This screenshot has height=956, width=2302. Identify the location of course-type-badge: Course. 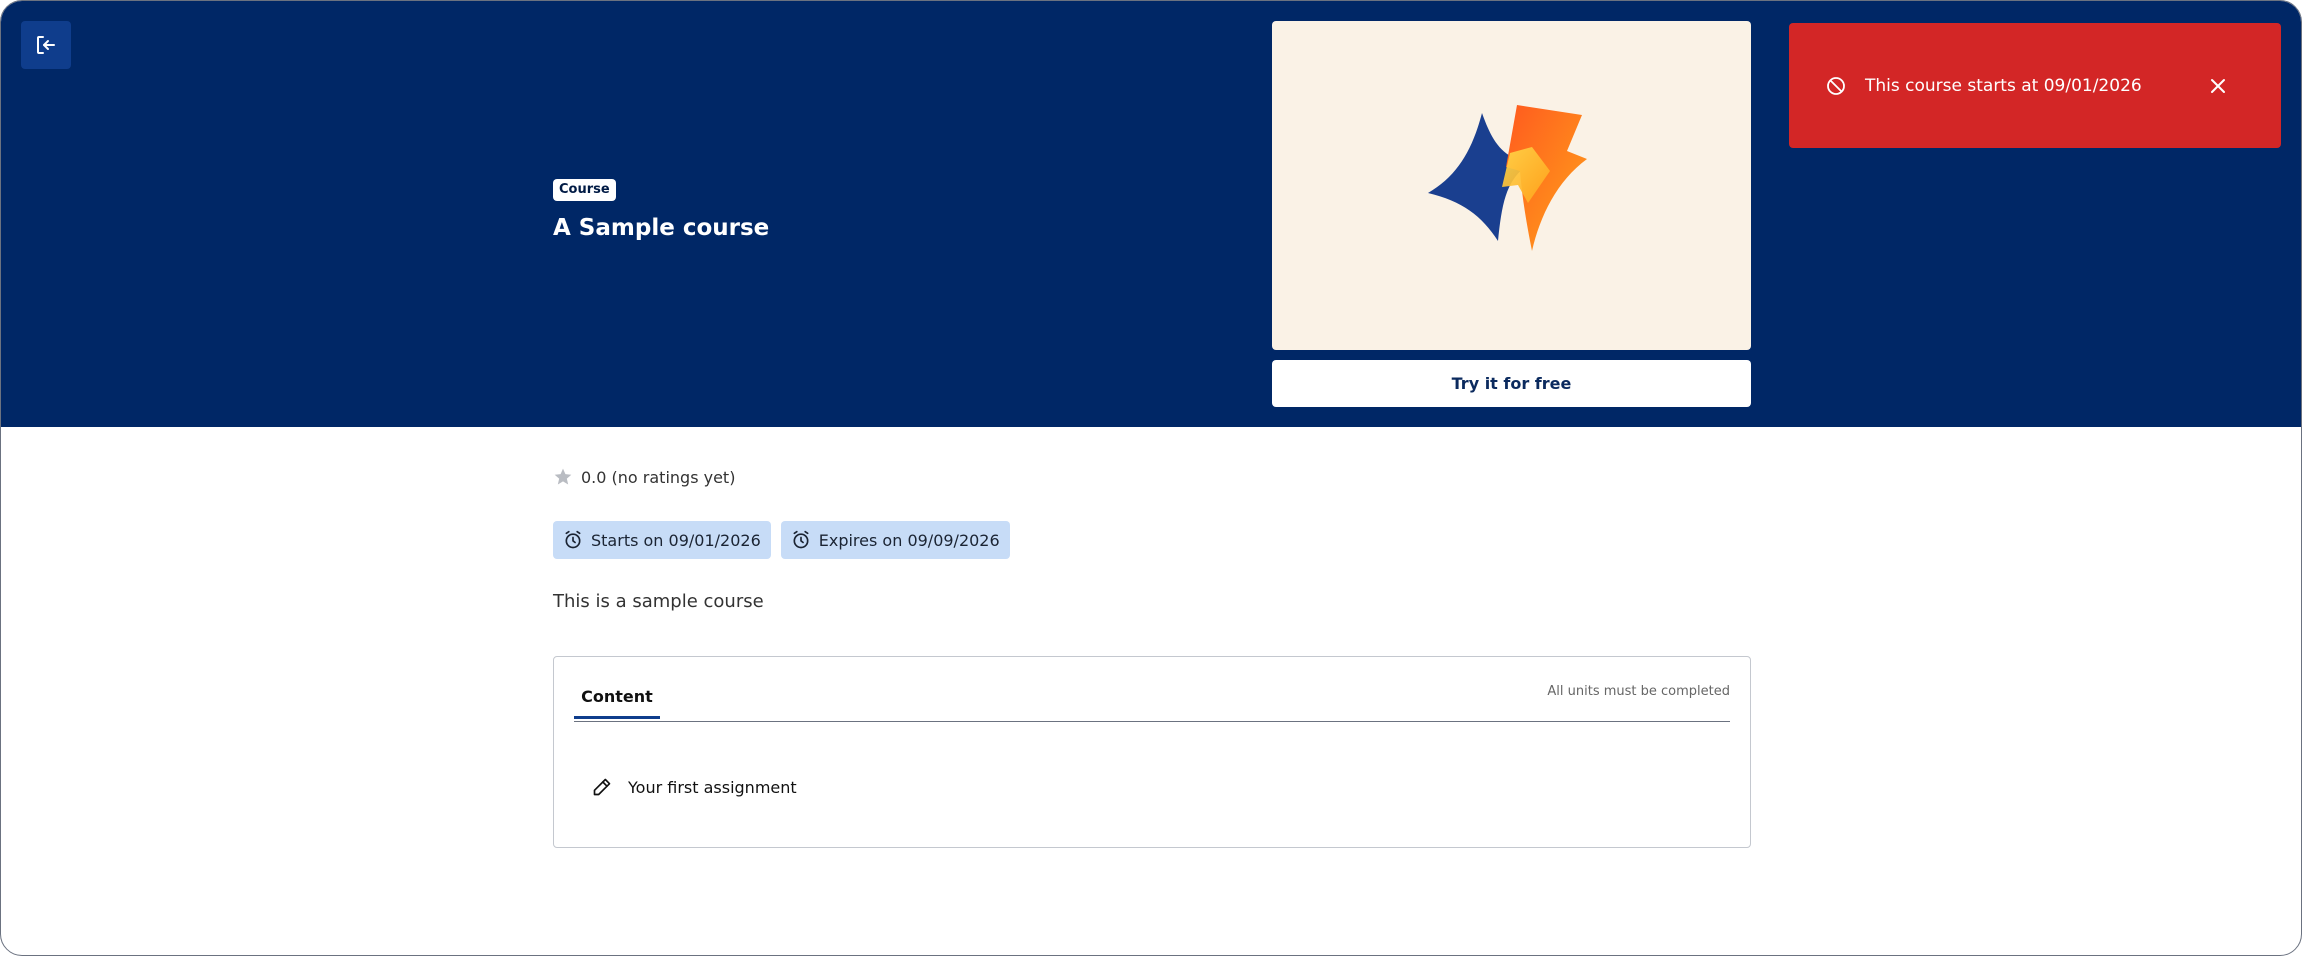
(584, 190).